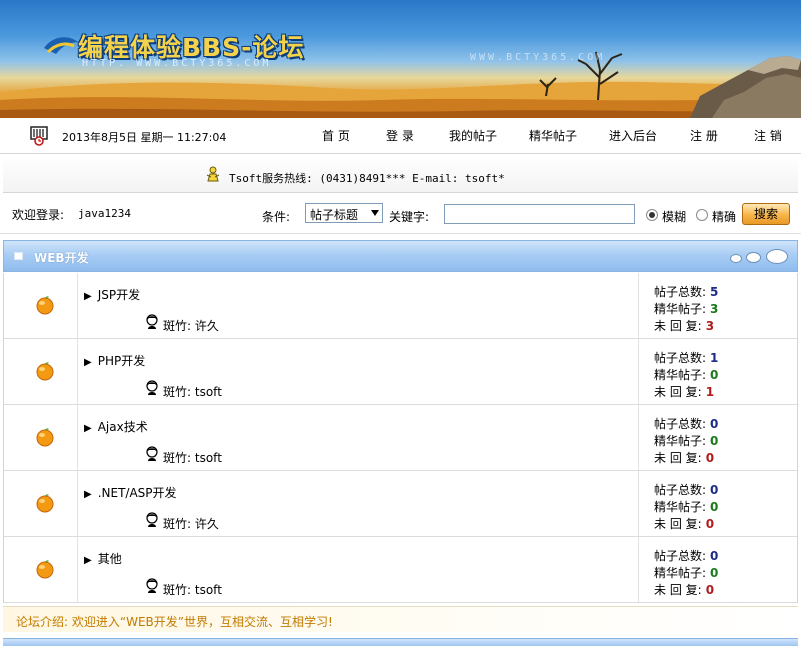 This screenshot has height=646, width=801. What do you see at coordinates (736, 258) in the screenshot?
I see `collapse-bubble-small-icon` at bounding box center [736, 258].